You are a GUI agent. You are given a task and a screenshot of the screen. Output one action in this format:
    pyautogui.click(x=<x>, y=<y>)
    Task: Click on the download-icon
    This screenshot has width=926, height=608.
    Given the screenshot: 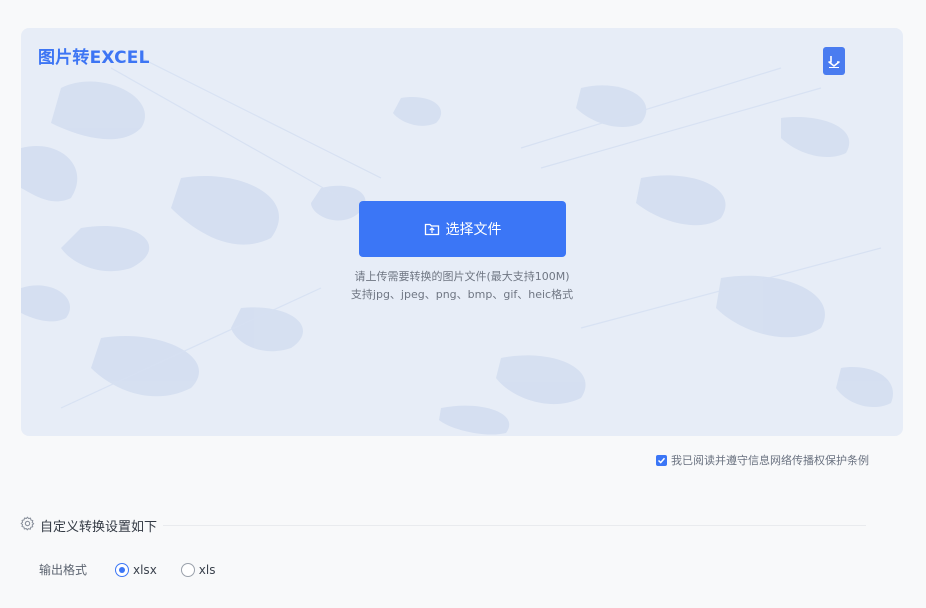 What is the action you would take?
    pyautogui.click(x=834, y=61)
    